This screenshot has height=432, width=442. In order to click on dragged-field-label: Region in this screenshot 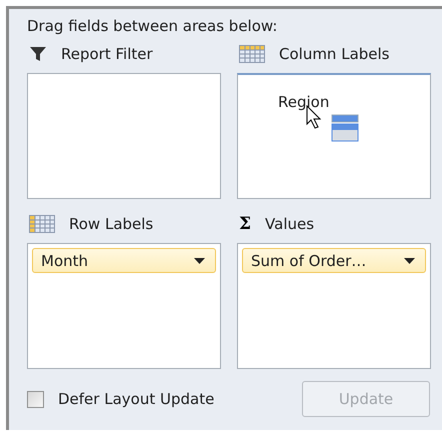, I will do `click(304, 102)`.